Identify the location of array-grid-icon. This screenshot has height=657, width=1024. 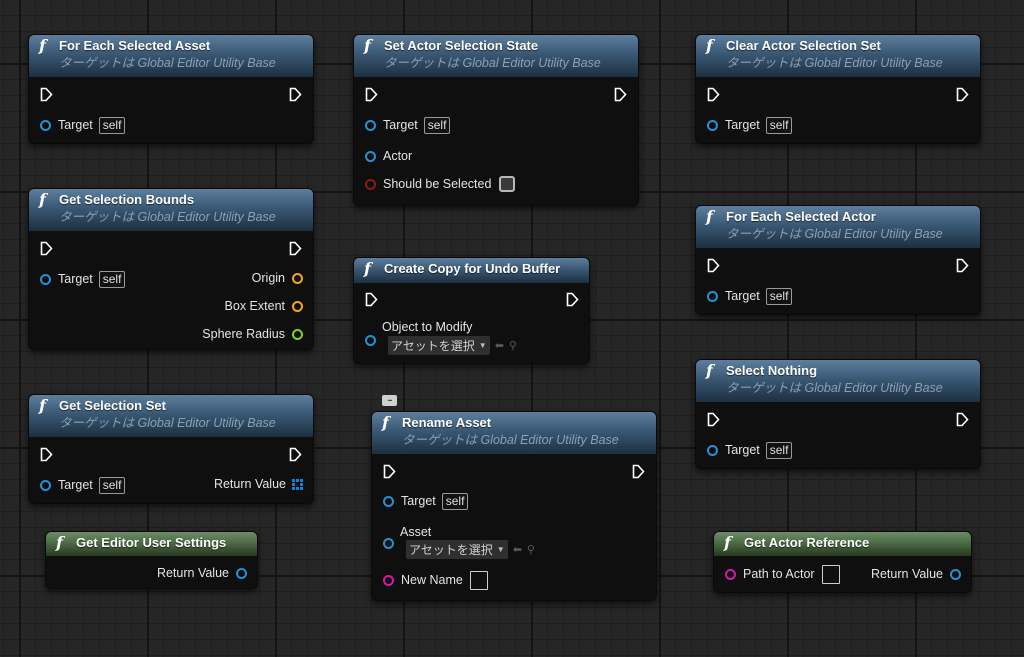
(297, 484).